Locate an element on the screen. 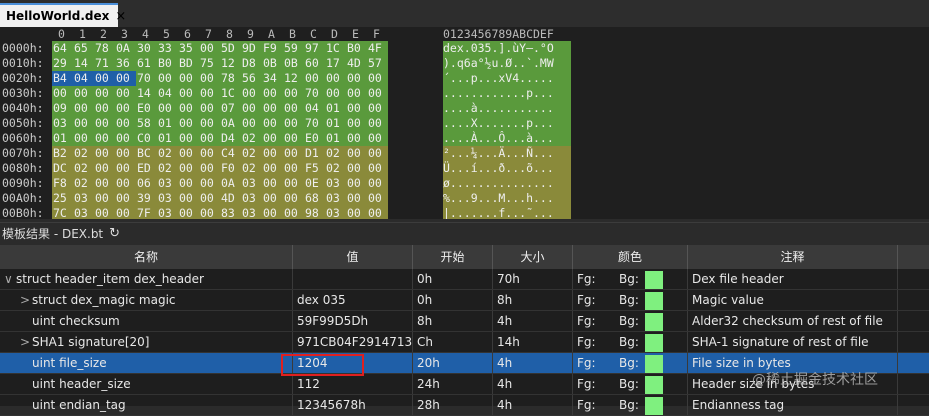 The image size is (929, 416). hex-byte: 7F is located at coordinates (146, 212).